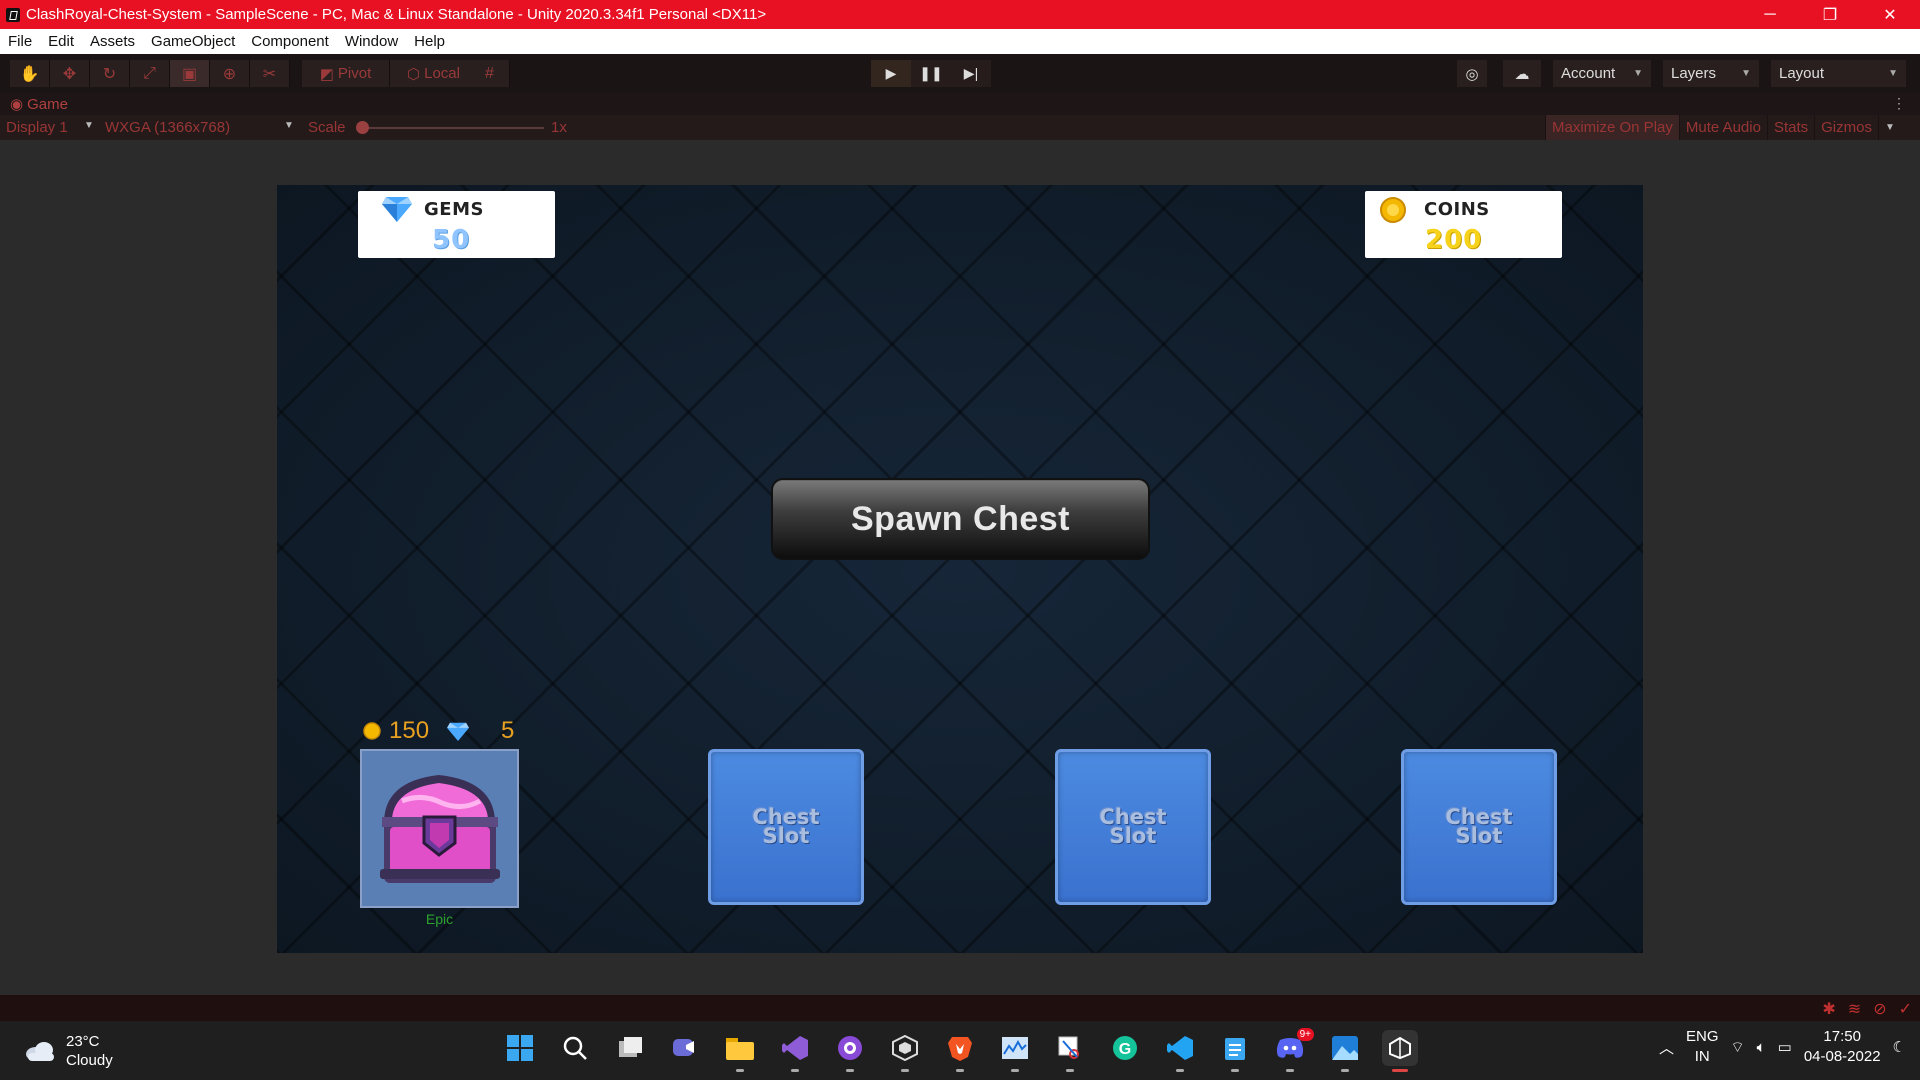 The height and width of the screenshot is (1080, 1920). I want to click on move-tool-icon: ✥, so click(70, 73).